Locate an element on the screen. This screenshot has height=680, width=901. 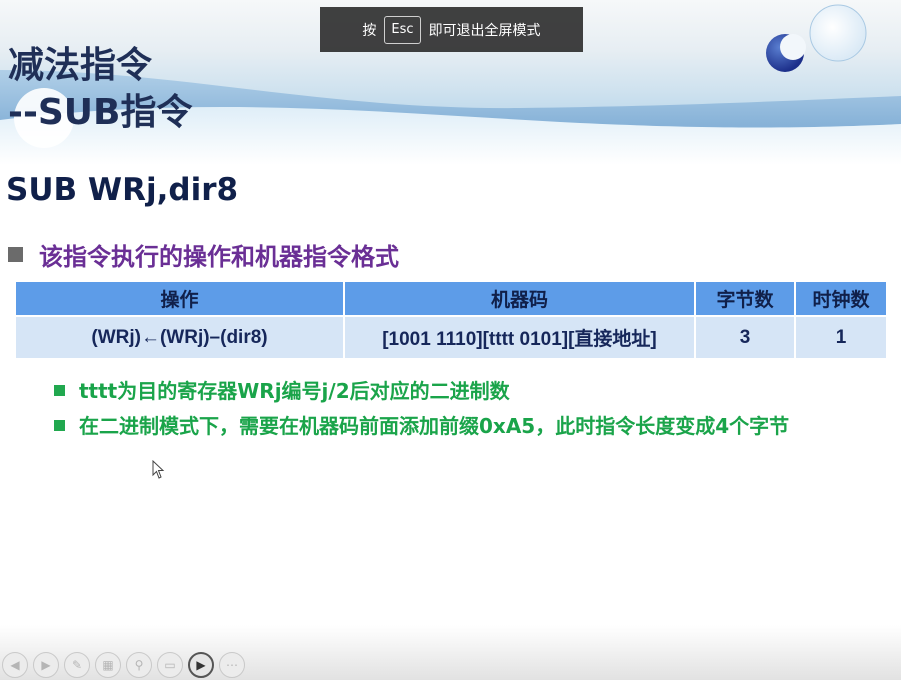
slides-button: ▦ is located at coordinates (108, 665).